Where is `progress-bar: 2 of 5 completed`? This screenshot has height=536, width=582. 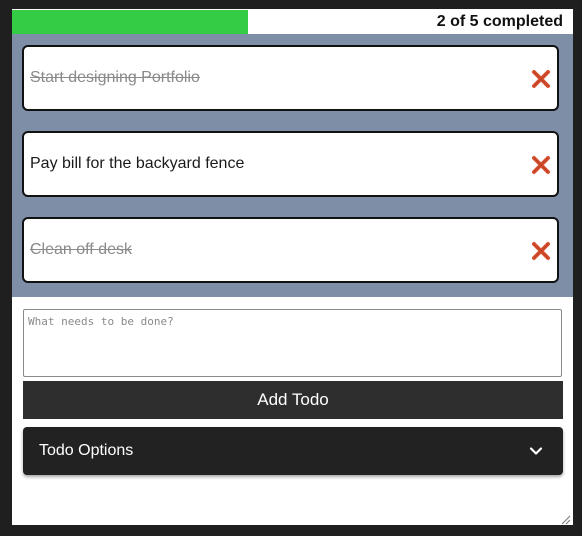
progress-bar: 2 of 5 completed is located at coordinates (292, 21).